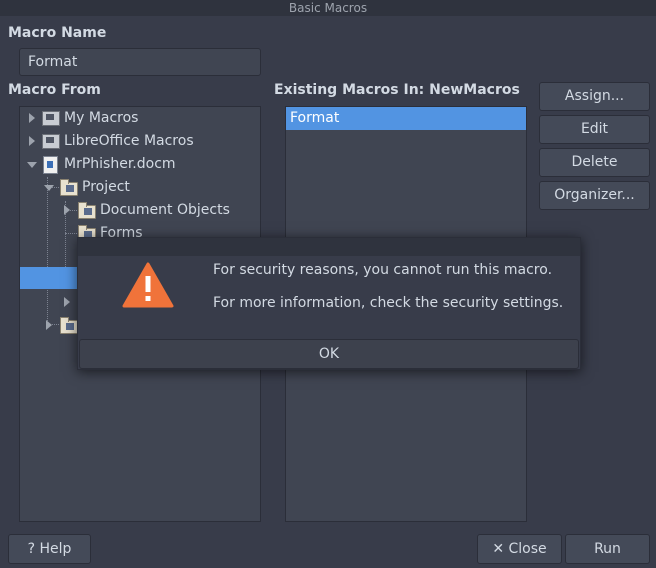 This screenshot has height=568, width=656. I want to click on existing-macros-label: Existing Macros In: NewMacros, so click(397, 90).